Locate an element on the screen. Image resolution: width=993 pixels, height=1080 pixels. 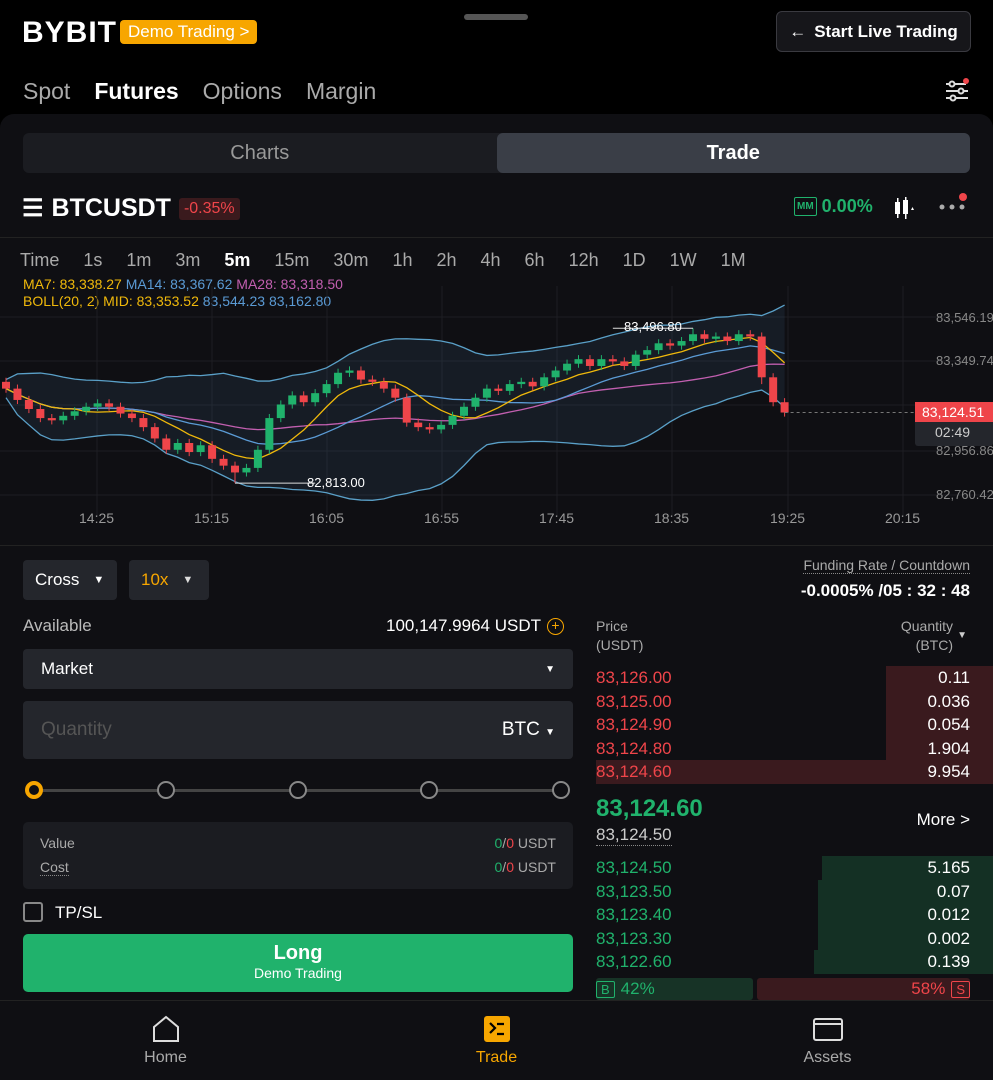
tf-3m: 3m is located at coordinates (187, 260).